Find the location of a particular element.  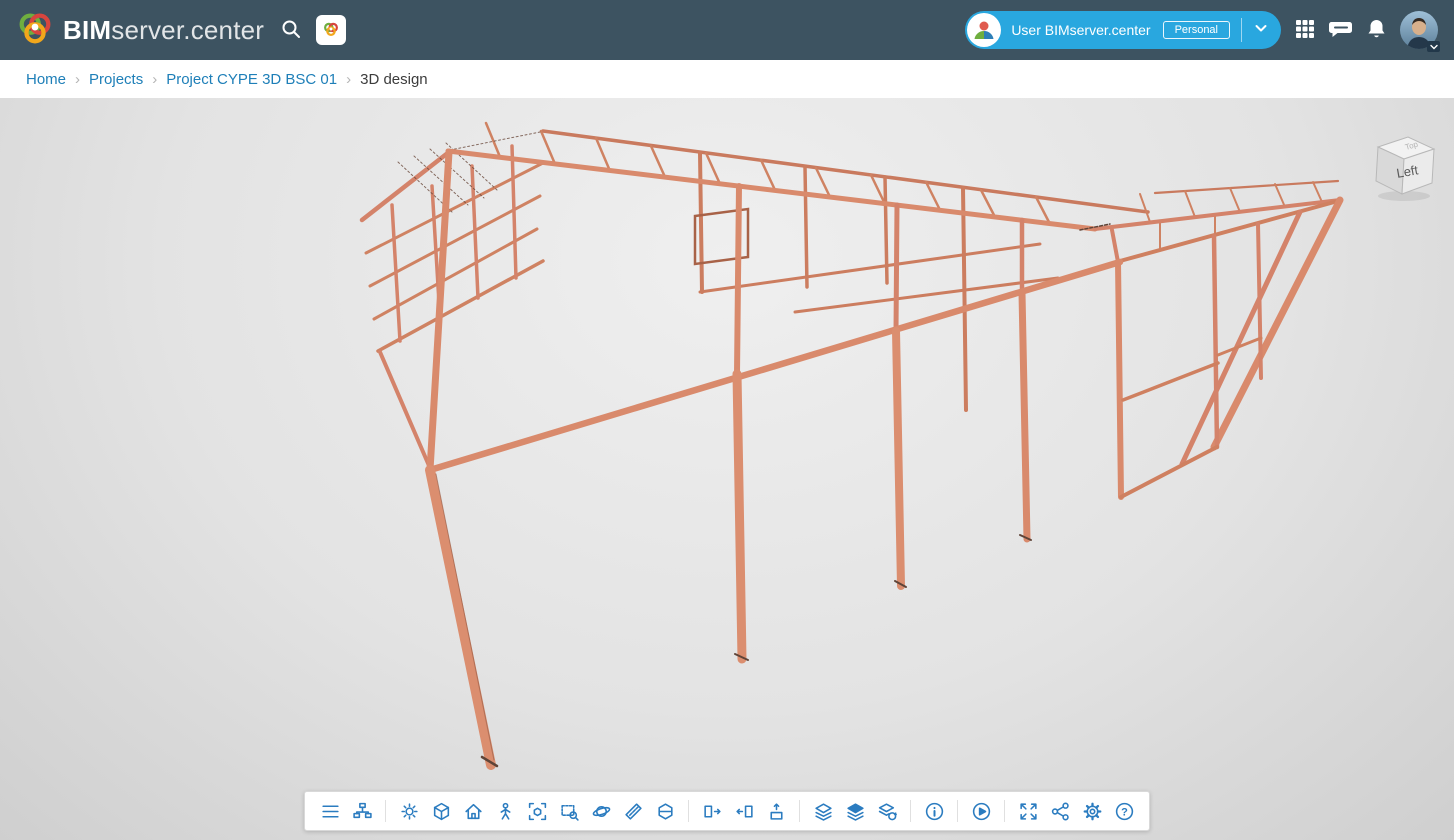

measure-icon is located at coordinates (633, 811).